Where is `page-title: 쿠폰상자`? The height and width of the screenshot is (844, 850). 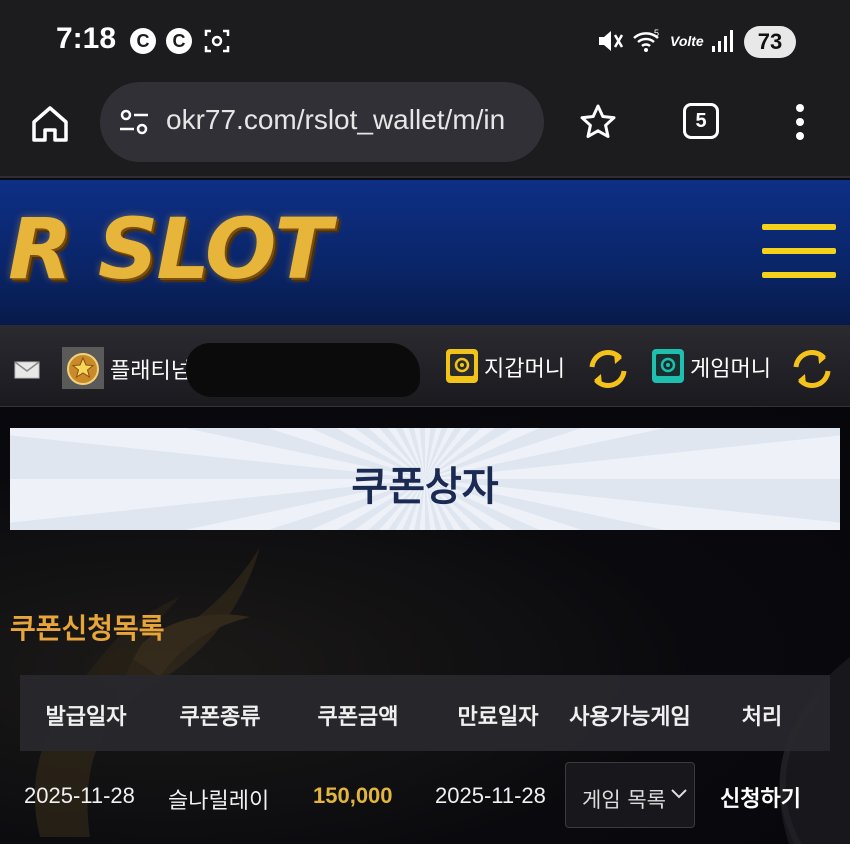
page-title: 쿠폰상자 is located at coordinates (425, 487).